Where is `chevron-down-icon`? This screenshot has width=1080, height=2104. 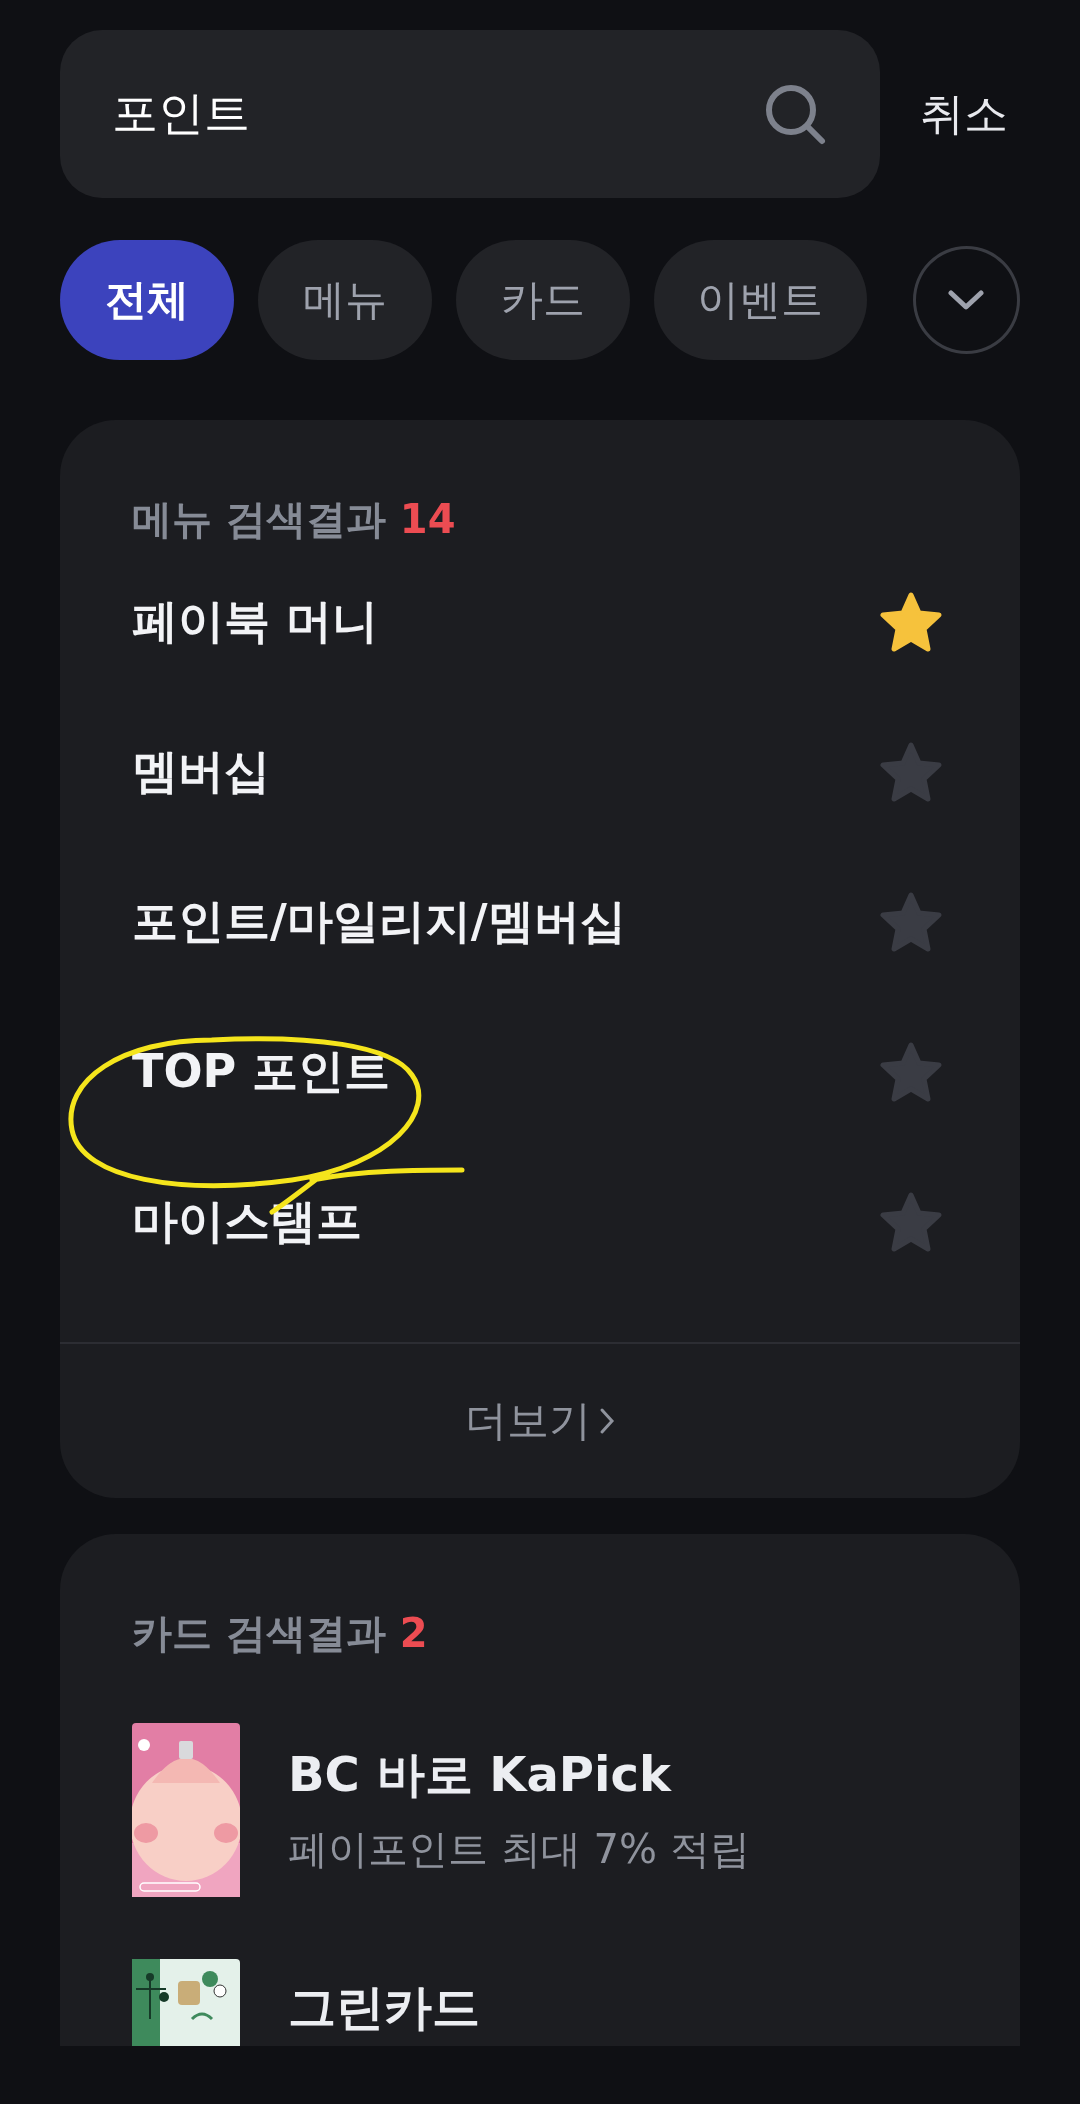 chevron-down-icon is located at coordinates (966, 300).